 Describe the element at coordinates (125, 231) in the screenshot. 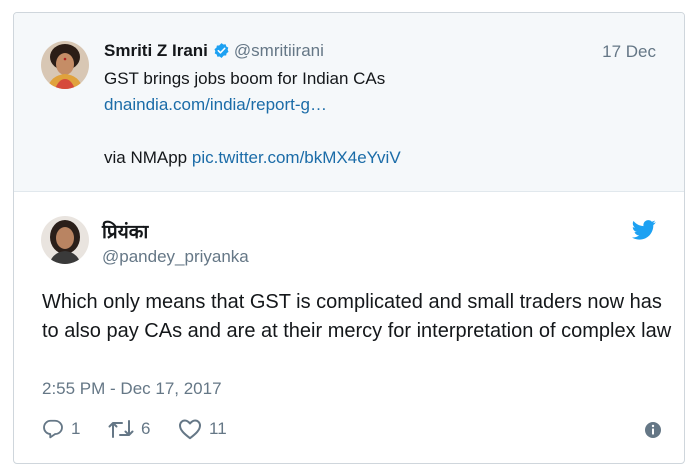

I see `reply-author-name: प्रियंका` at that location.